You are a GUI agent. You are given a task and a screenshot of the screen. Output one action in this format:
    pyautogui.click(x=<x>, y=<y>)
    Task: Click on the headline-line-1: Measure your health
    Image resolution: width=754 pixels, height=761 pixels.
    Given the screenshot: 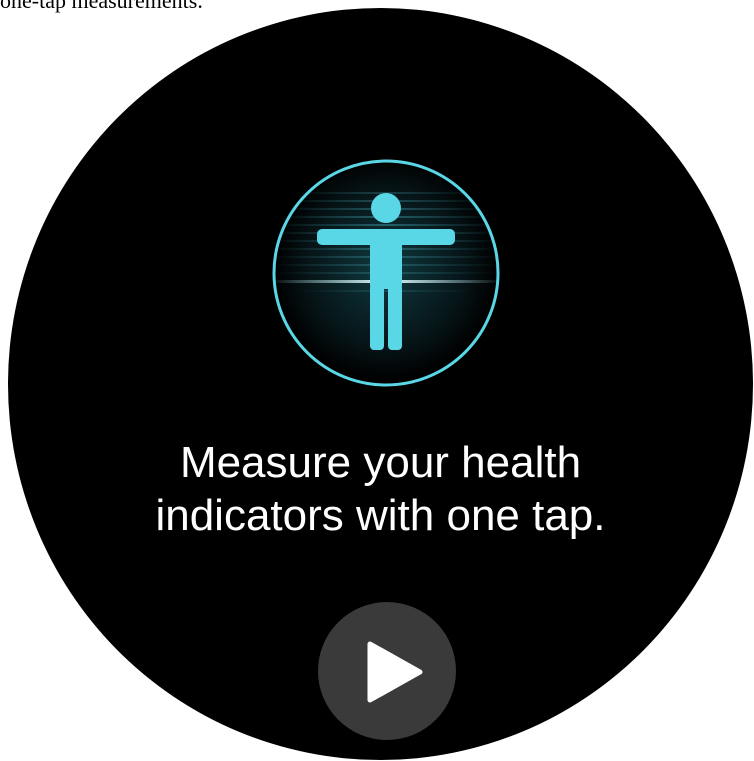 What is the action you would take?
    pyautogui.click(x=380, y=462)
    